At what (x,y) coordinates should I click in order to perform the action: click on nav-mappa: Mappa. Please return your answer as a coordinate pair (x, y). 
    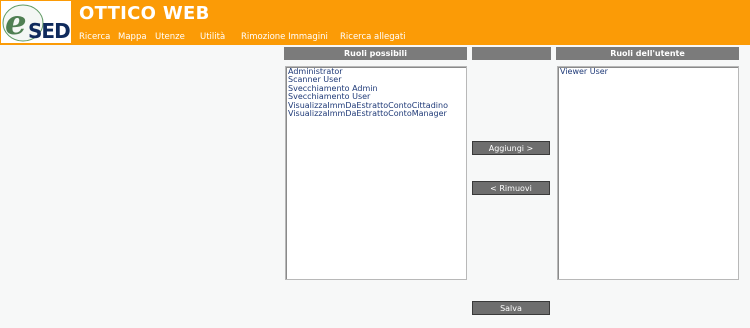
    Looking at the image, I should click on (132, 37).